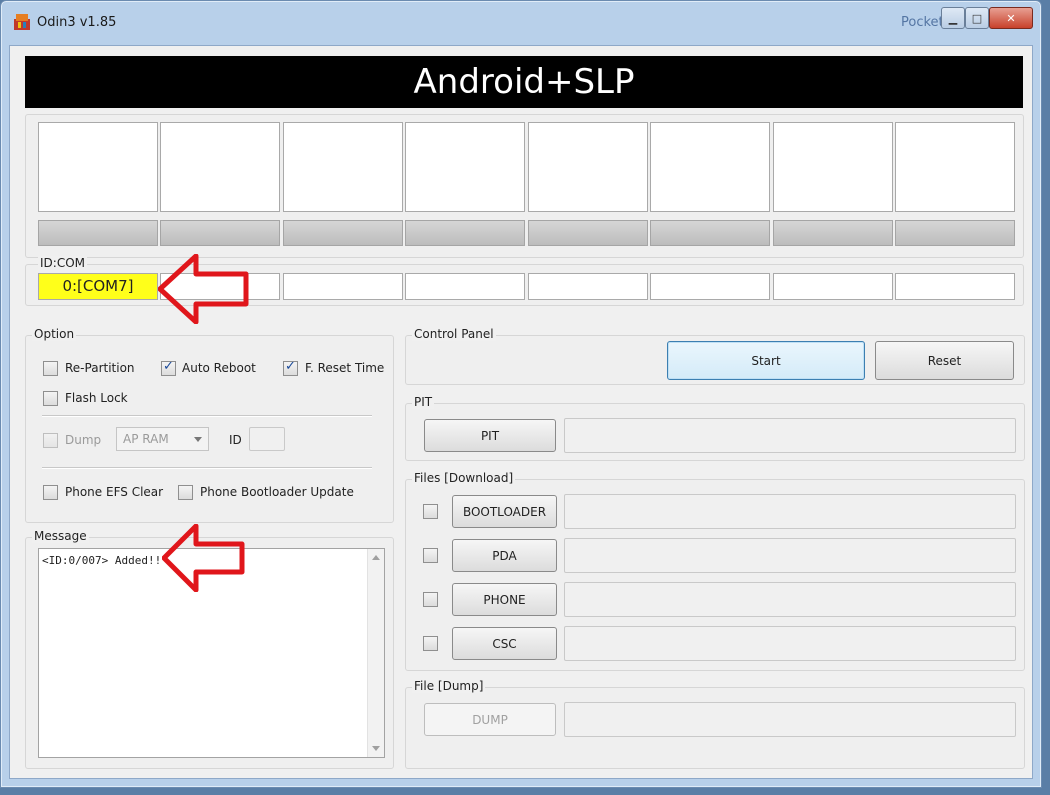 The width and height of the screenshot is (1050, 795). What do you see at coordinates (430, 511) in the screenshot?
I see `bootloader-checkbox` at bounding box center [430, 511].